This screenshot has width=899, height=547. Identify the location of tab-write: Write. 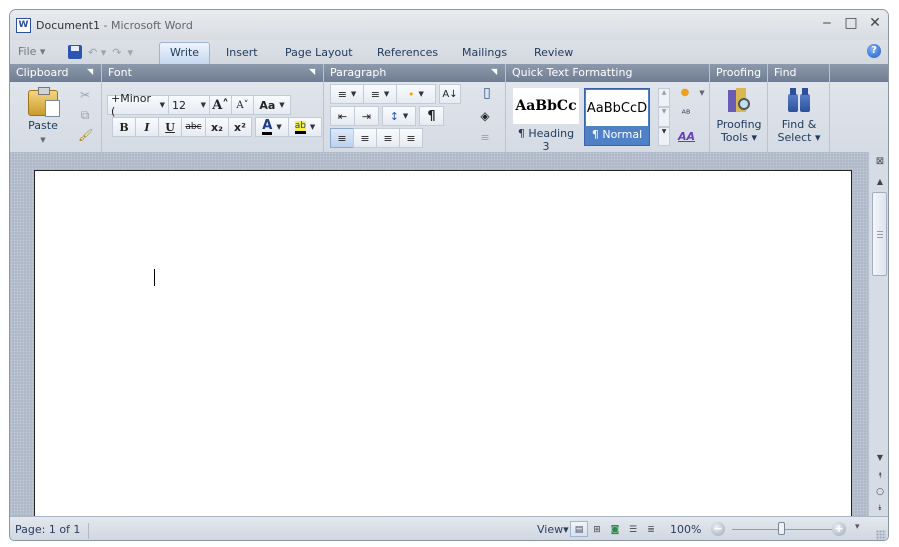
(185, 53).